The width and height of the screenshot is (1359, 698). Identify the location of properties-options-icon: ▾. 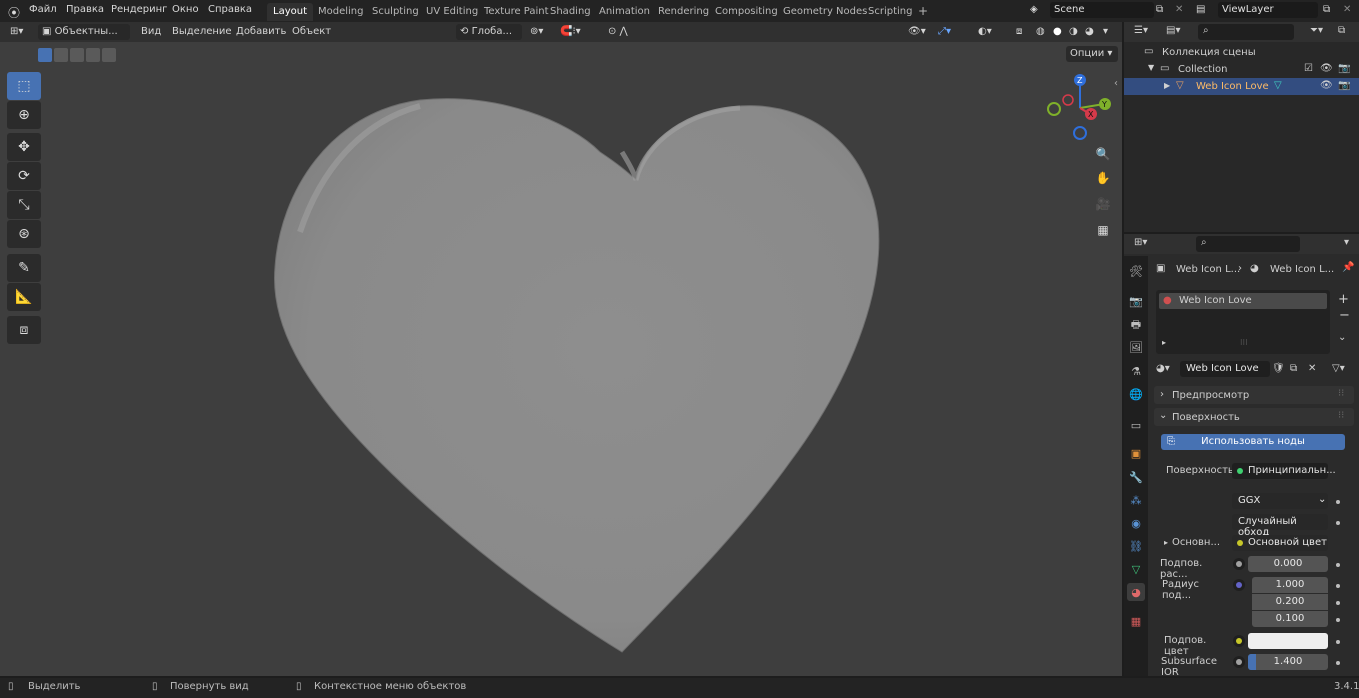
(1346, 242).